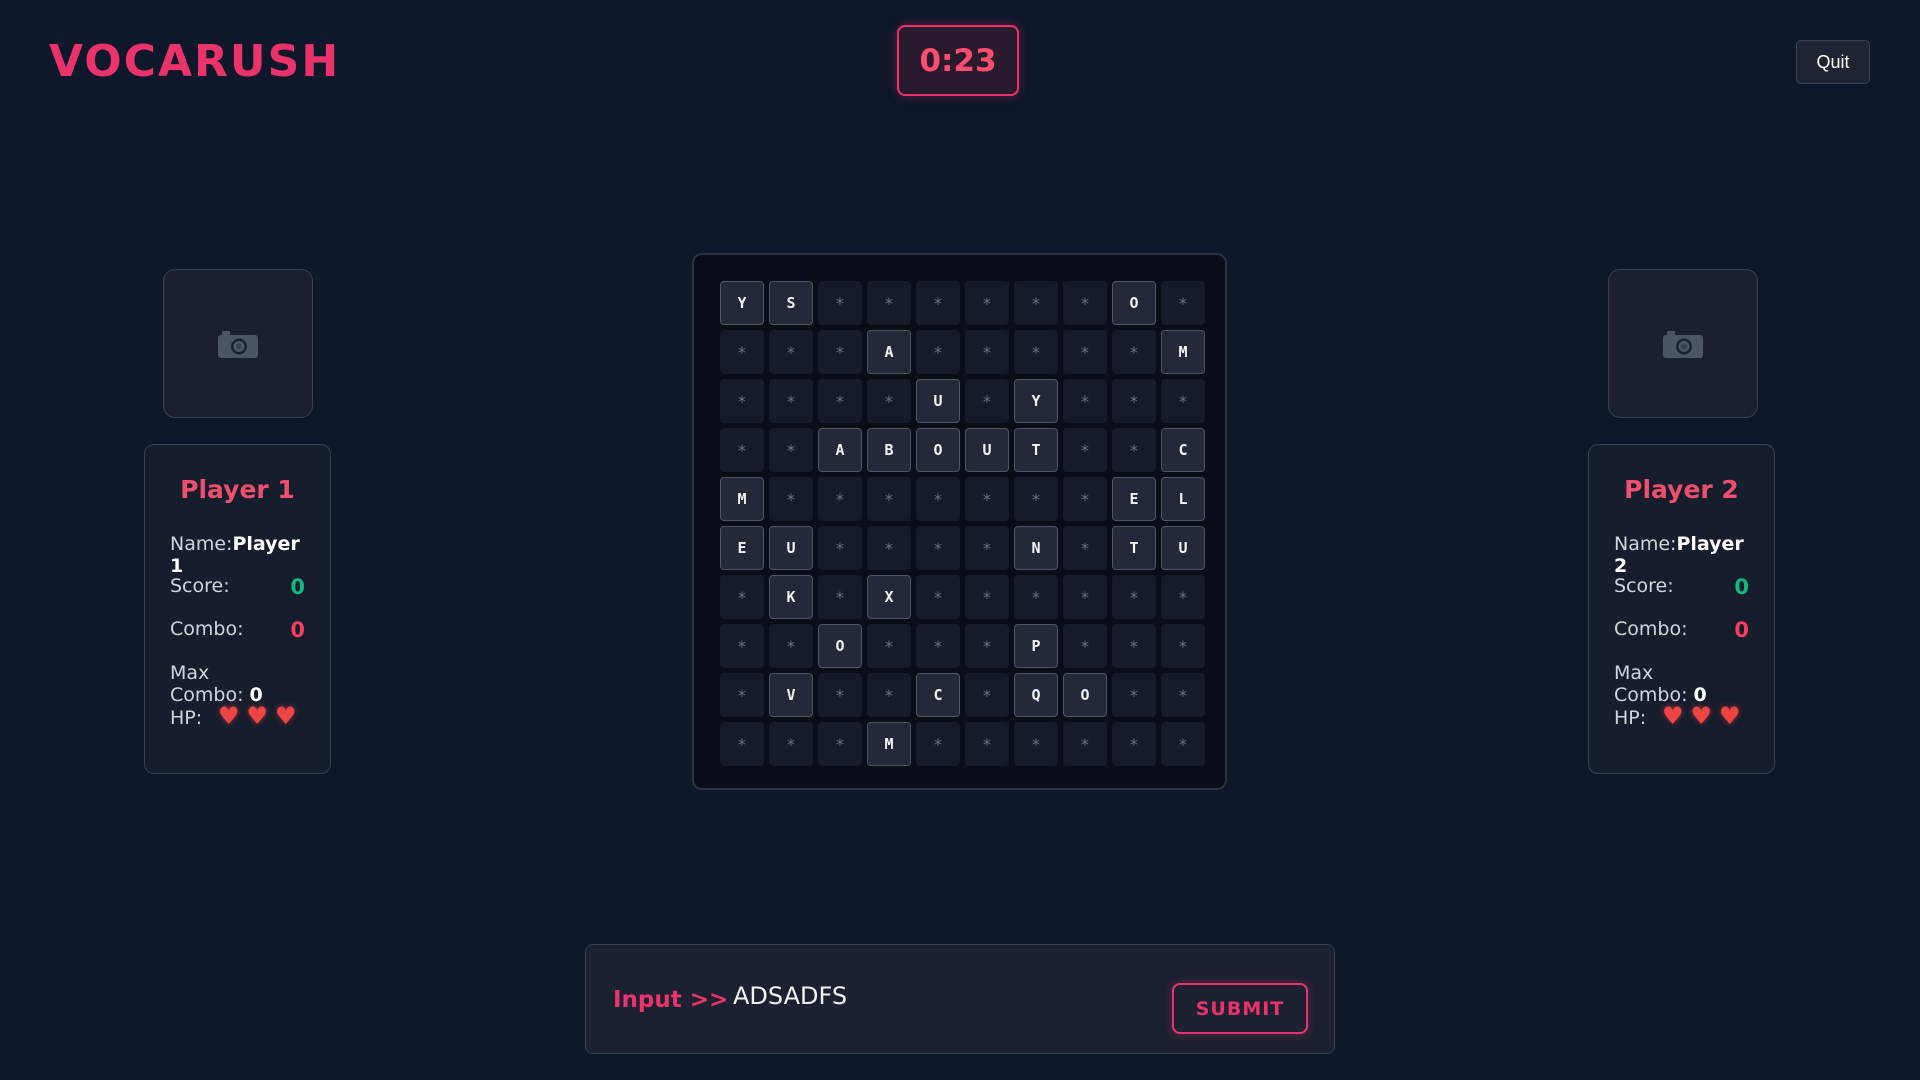 This screenshot has height=1080, width=1920. I want to click on score-value: 0, so click(1741, 587).